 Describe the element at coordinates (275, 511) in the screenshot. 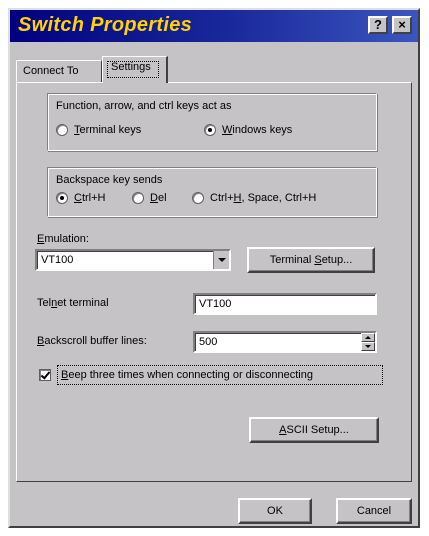

I see `ok-button: OK` at that location.